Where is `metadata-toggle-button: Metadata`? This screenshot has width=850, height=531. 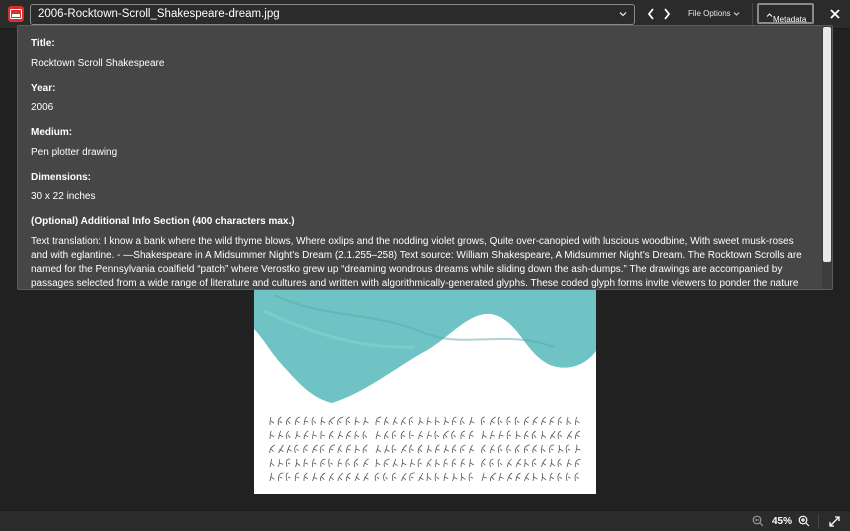
metadata-toggle-button: Metadata is located at coordinates (785, 13).